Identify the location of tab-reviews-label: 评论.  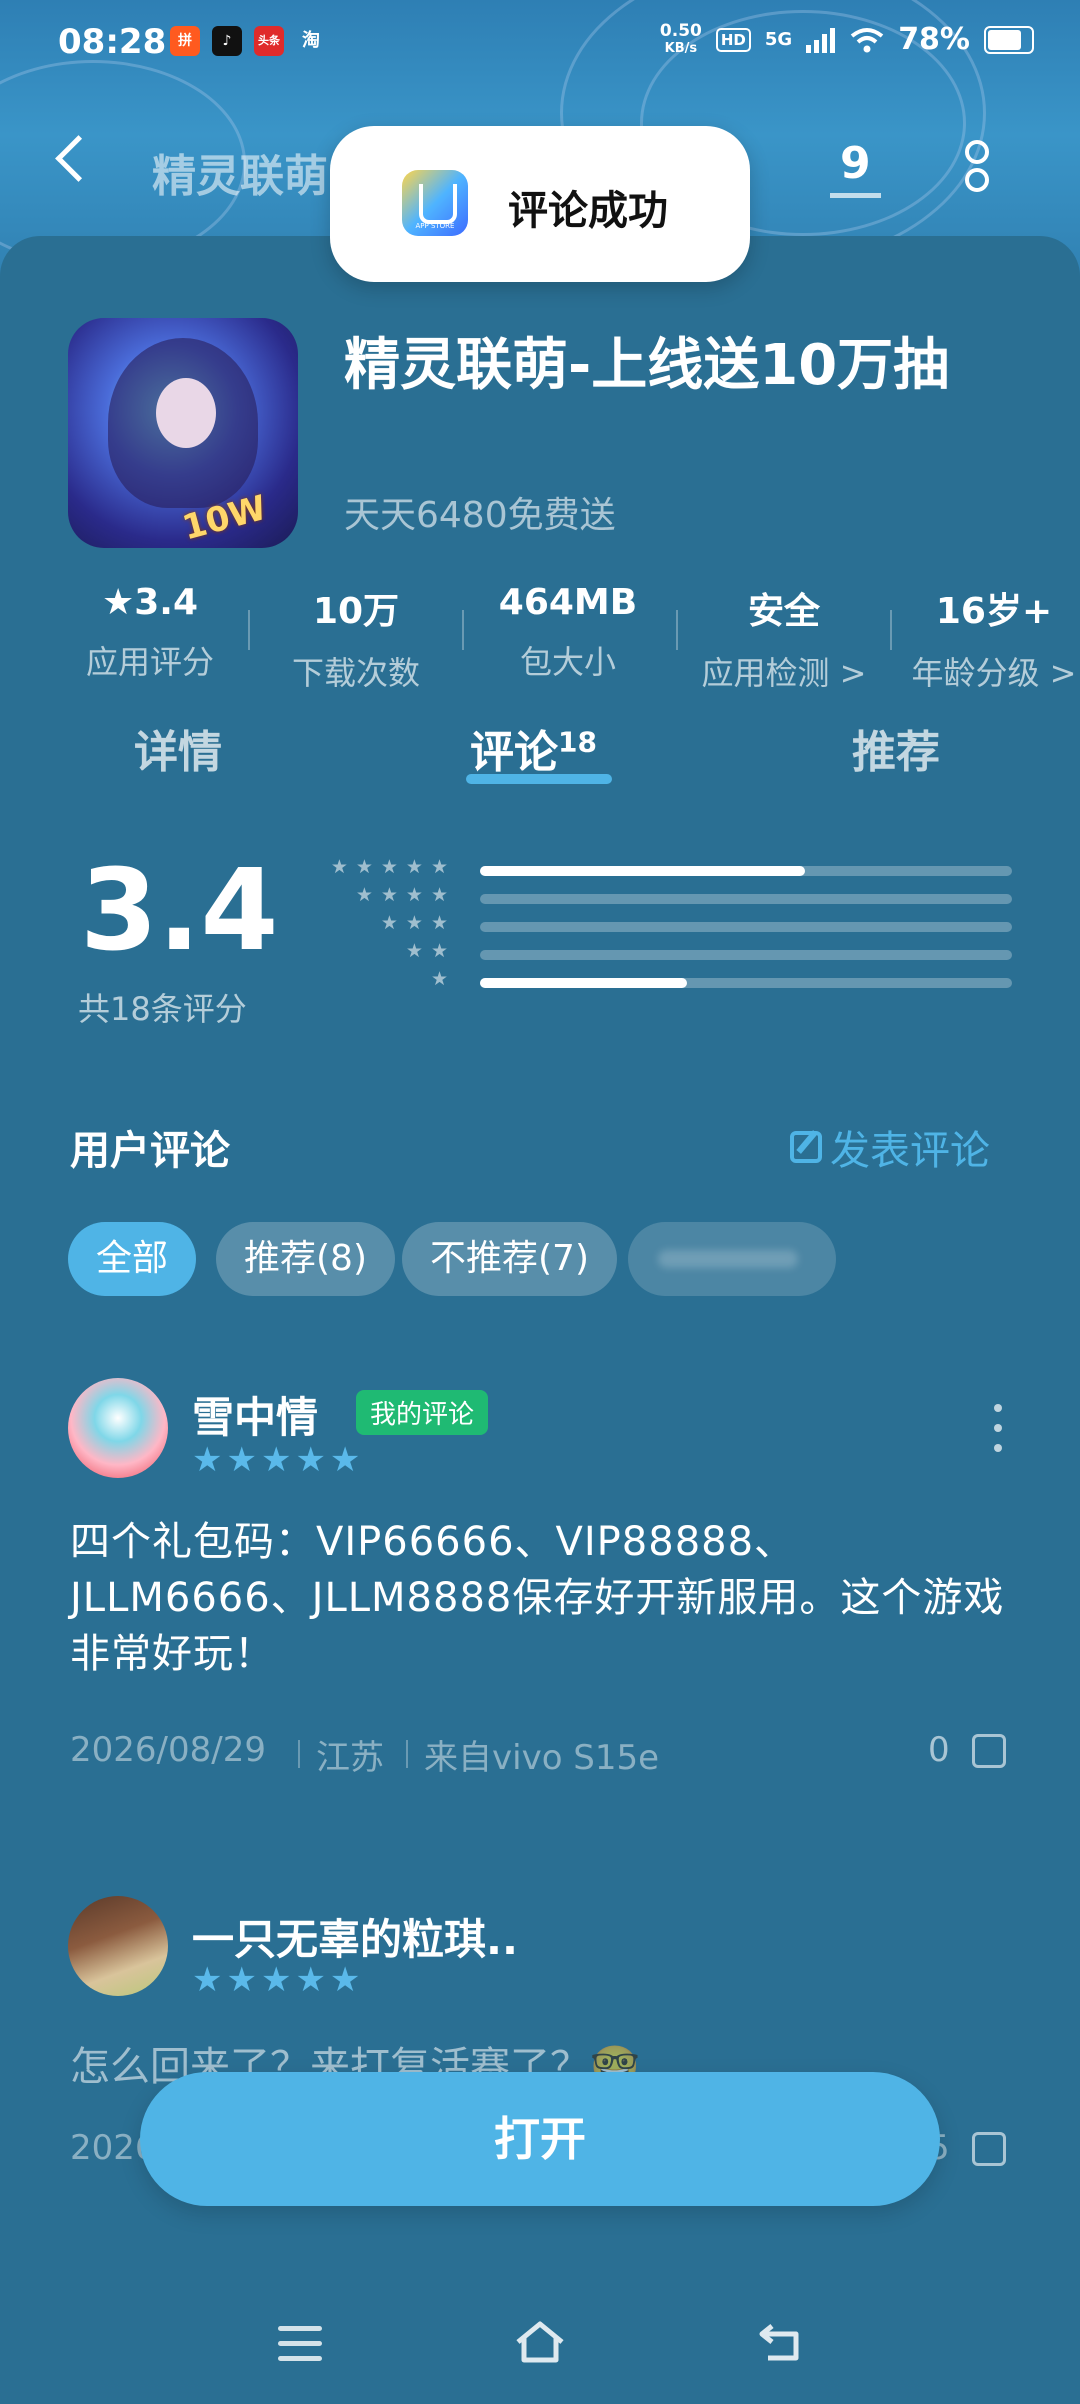
(514, 752).